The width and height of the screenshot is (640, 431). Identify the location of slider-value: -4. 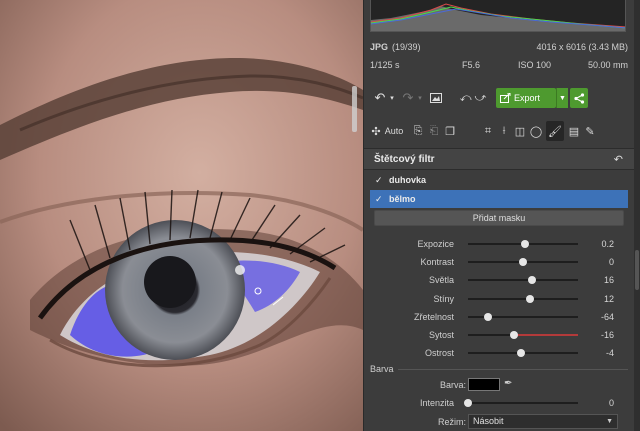
(609, 353).